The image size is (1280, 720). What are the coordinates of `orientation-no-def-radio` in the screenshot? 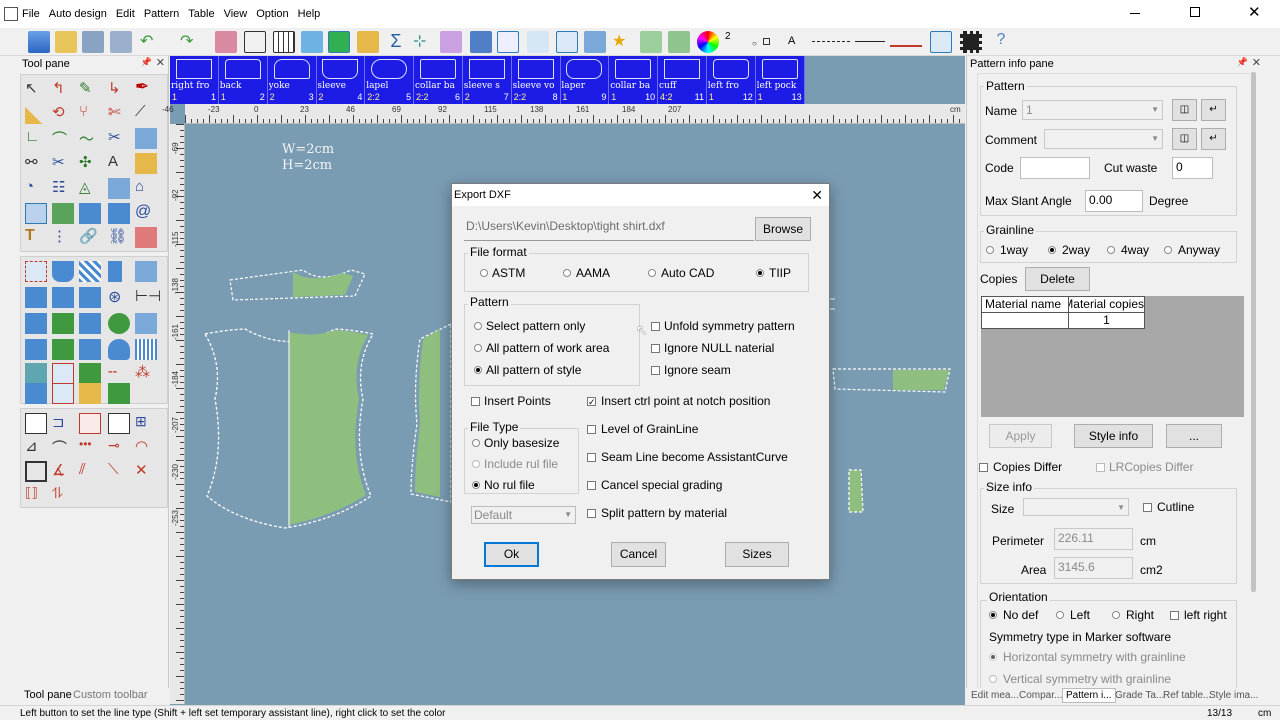 It's located at (993, 615).